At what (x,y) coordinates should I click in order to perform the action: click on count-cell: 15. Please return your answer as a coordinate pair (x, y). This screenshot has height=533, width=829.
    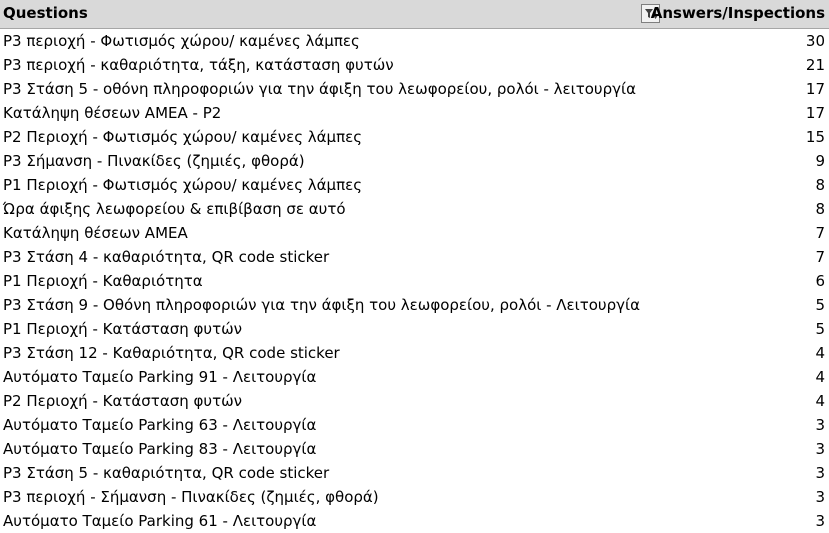
    Looking at the image, I should click on (815, 137).